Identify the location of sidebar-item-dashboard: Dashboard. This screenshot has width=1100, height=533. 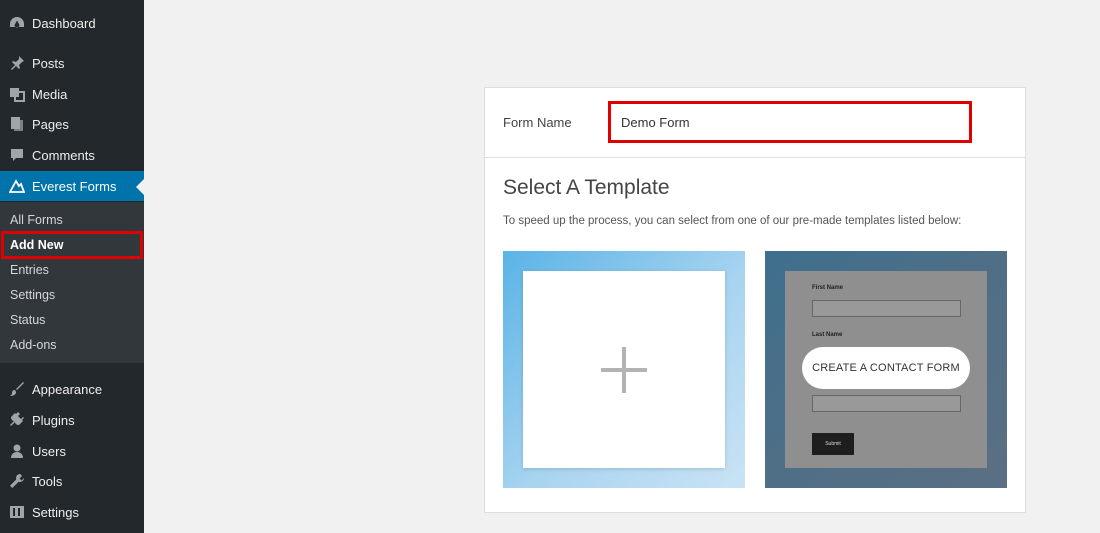
(72, 23).